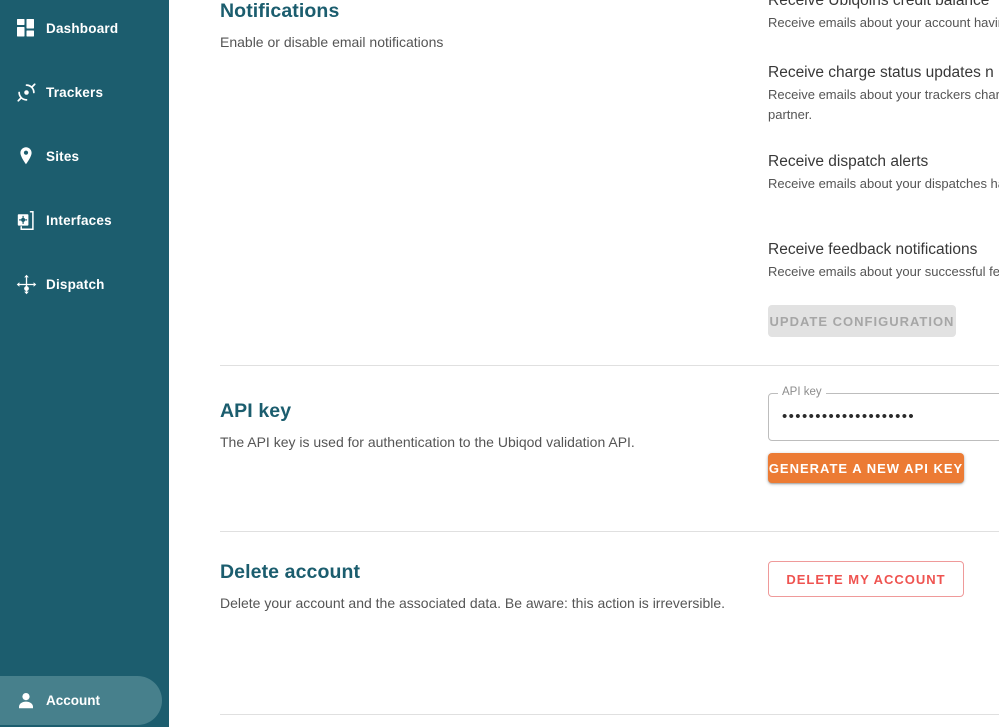 The image size is (999, 727). Describe the element at coordinates (883, 22) in the screenshot. I see `notification-option-description: Receive emails about your account havin` at that location.